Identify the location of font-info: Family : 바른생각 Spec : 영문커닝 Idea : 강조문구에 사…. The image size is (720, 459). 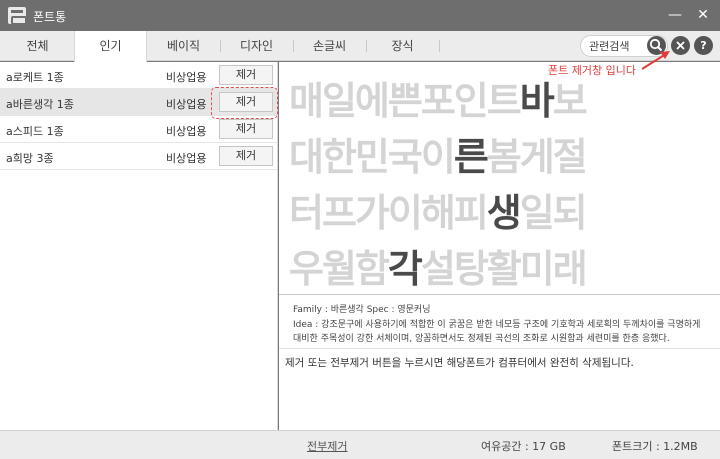
(499, 321).